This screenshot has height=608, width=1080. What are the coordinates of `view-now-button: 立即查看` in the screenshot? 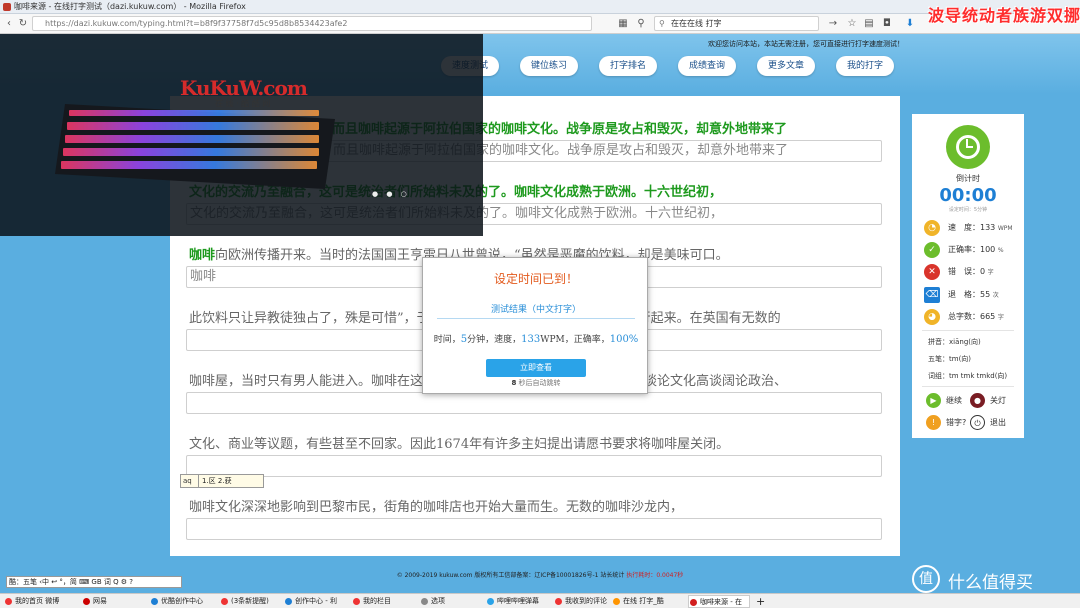 It's located at (536, 368).